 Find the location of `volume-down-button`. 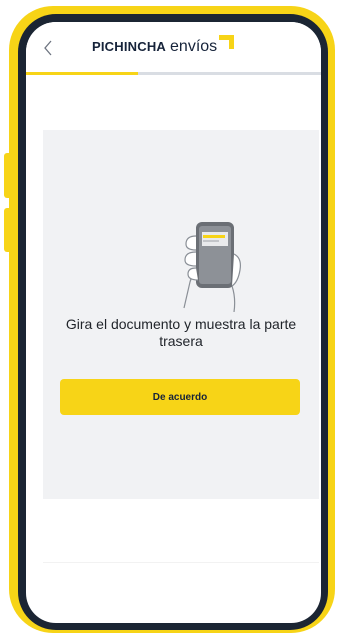

volume-down-button is located at coordinates (9, 230).